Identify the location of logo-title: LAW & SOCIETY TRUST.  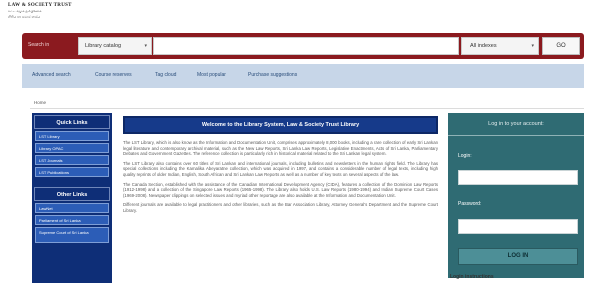
(40, 5).